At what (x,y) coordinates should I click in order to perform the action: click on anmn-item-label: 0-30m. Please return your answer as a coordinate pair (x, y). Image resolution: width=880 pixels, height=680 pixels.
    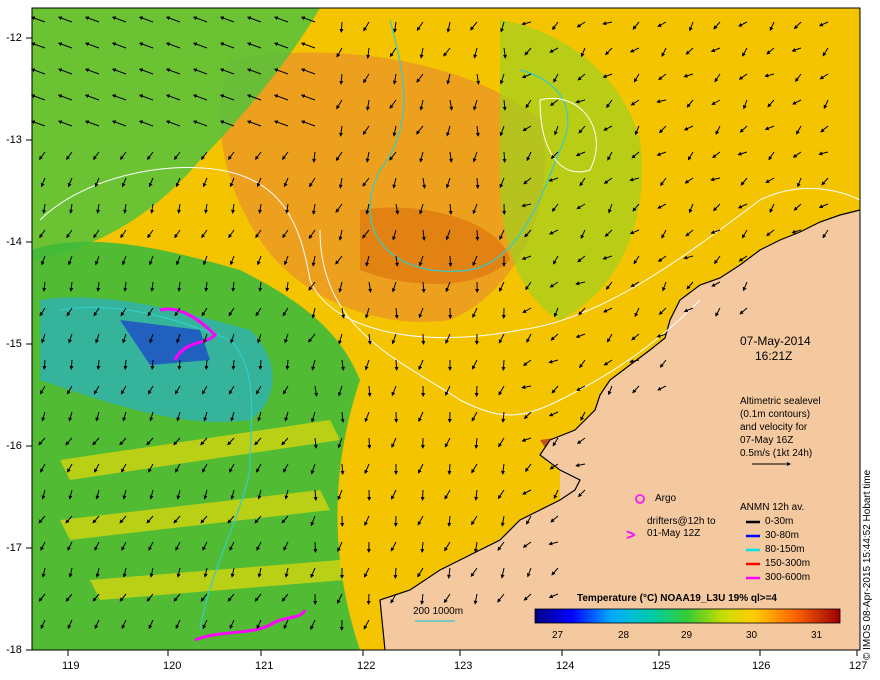
    Looking at the image, I should click on (779, 521).